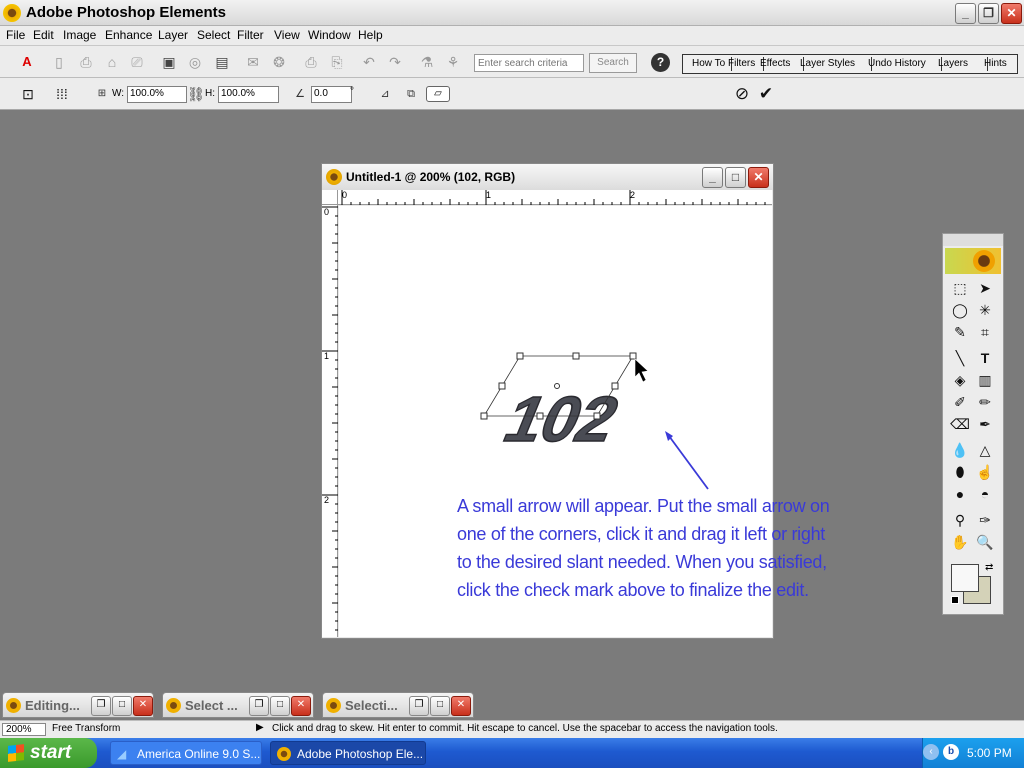 The height and width of the screenshot is (768, 1024). What do you see at coordinates (985, 332) in the screenshot?
I see `crop-tool-icon: ⌗` at bounding box center [985, 332].